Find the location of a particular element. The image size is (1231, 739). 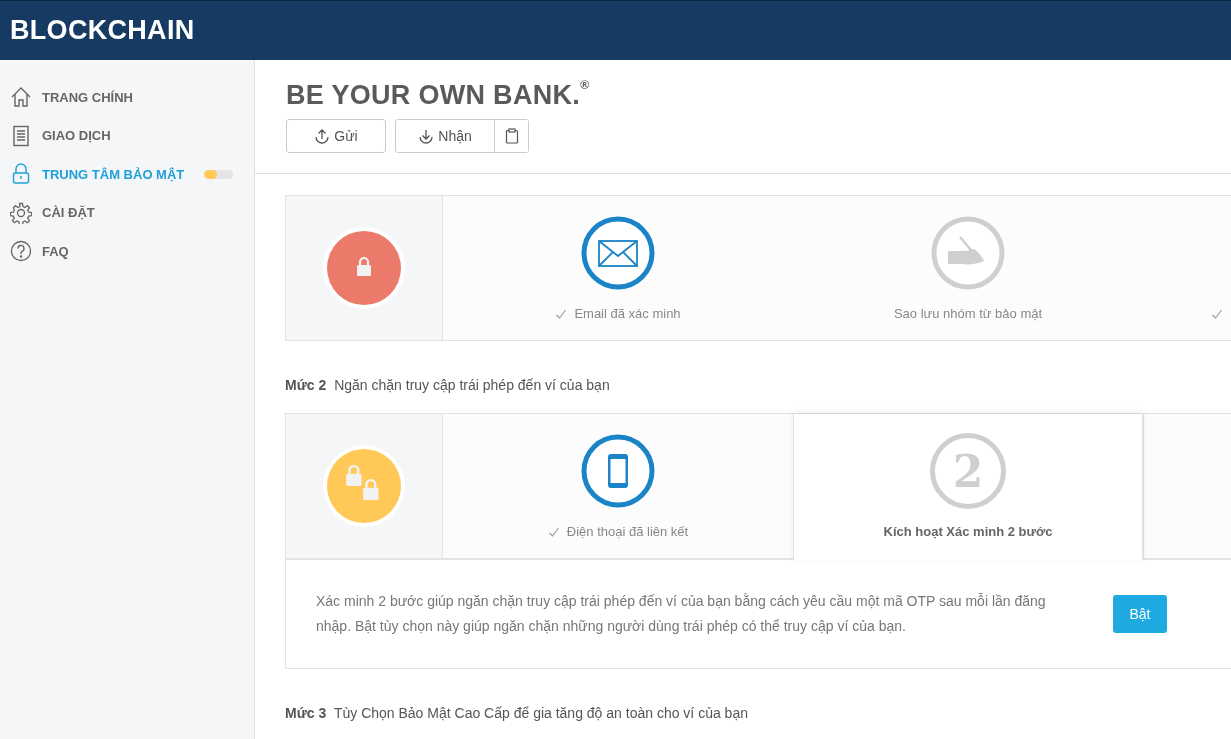

upload-icon is located at coordinates (322, 136).